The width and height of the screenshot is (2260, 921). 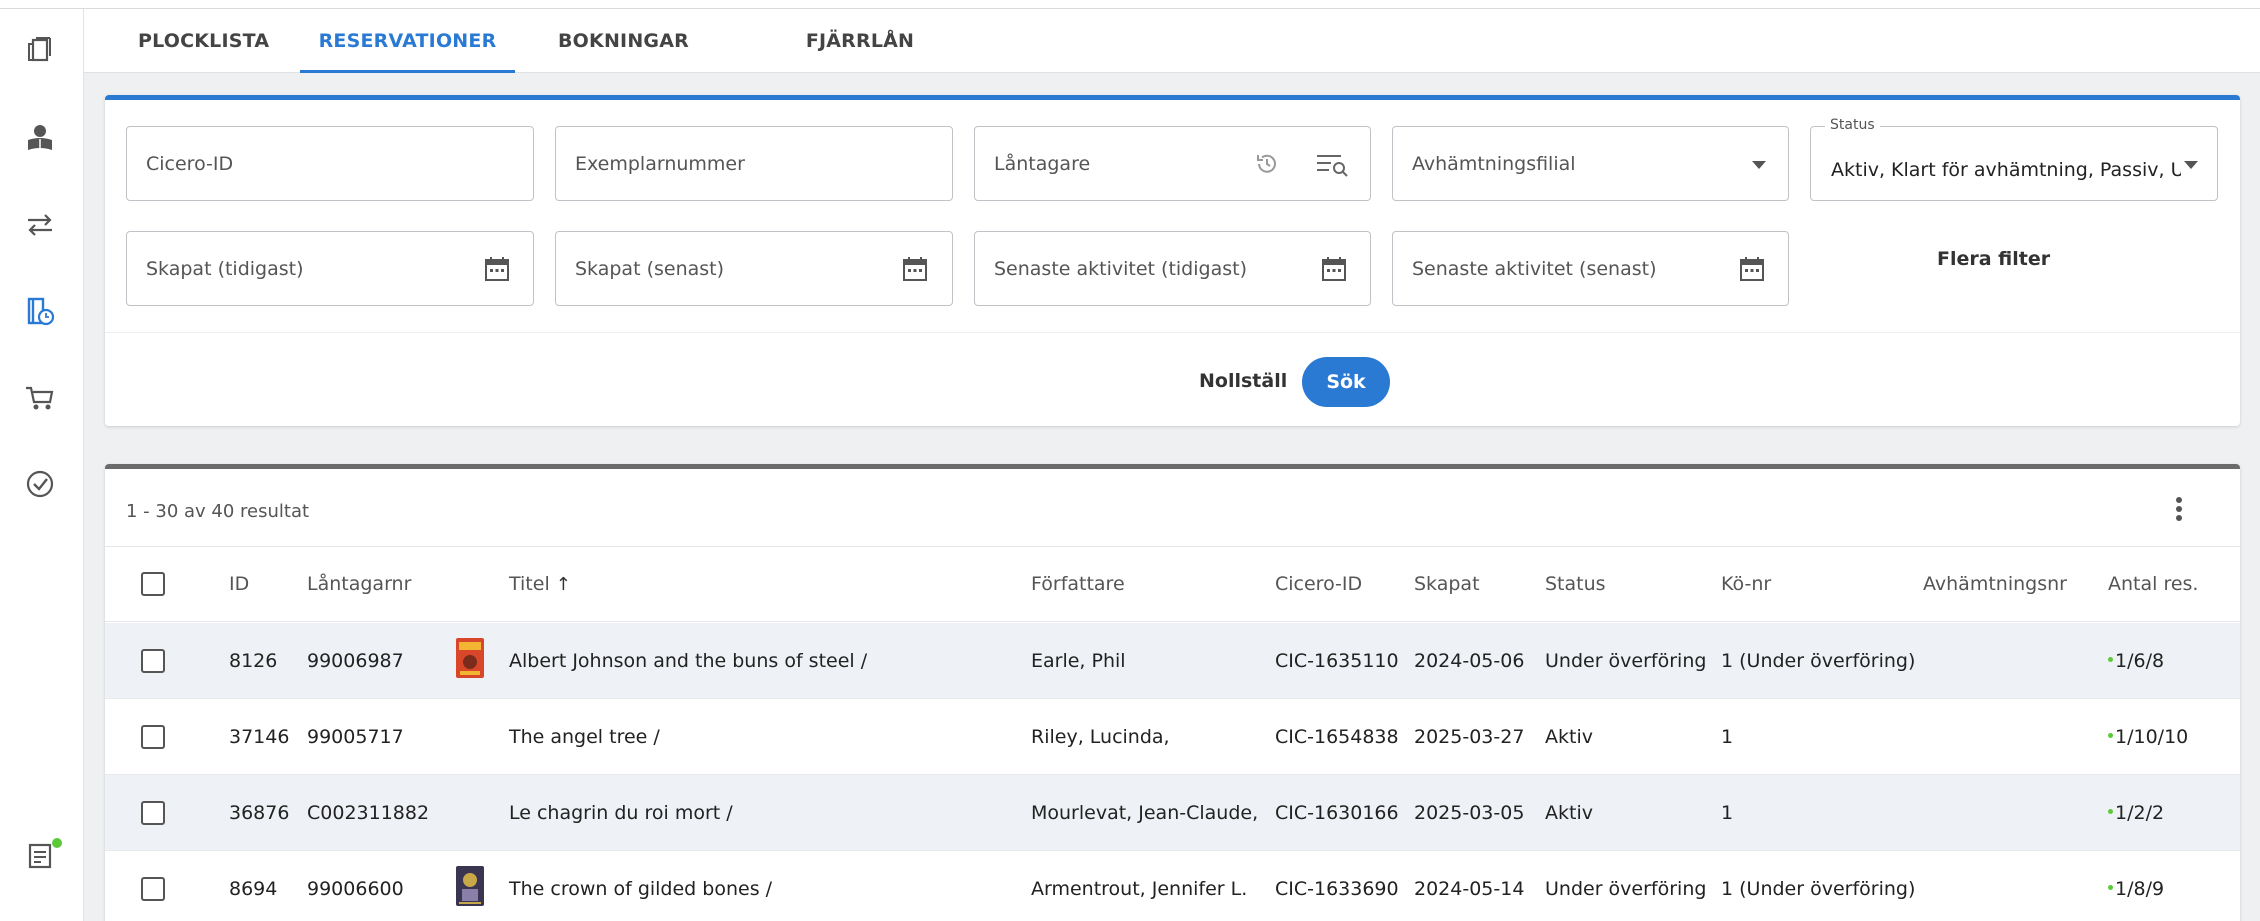 I want to click on cell-title: Le chagrin du roi mort /, so click(x=621, y=813).